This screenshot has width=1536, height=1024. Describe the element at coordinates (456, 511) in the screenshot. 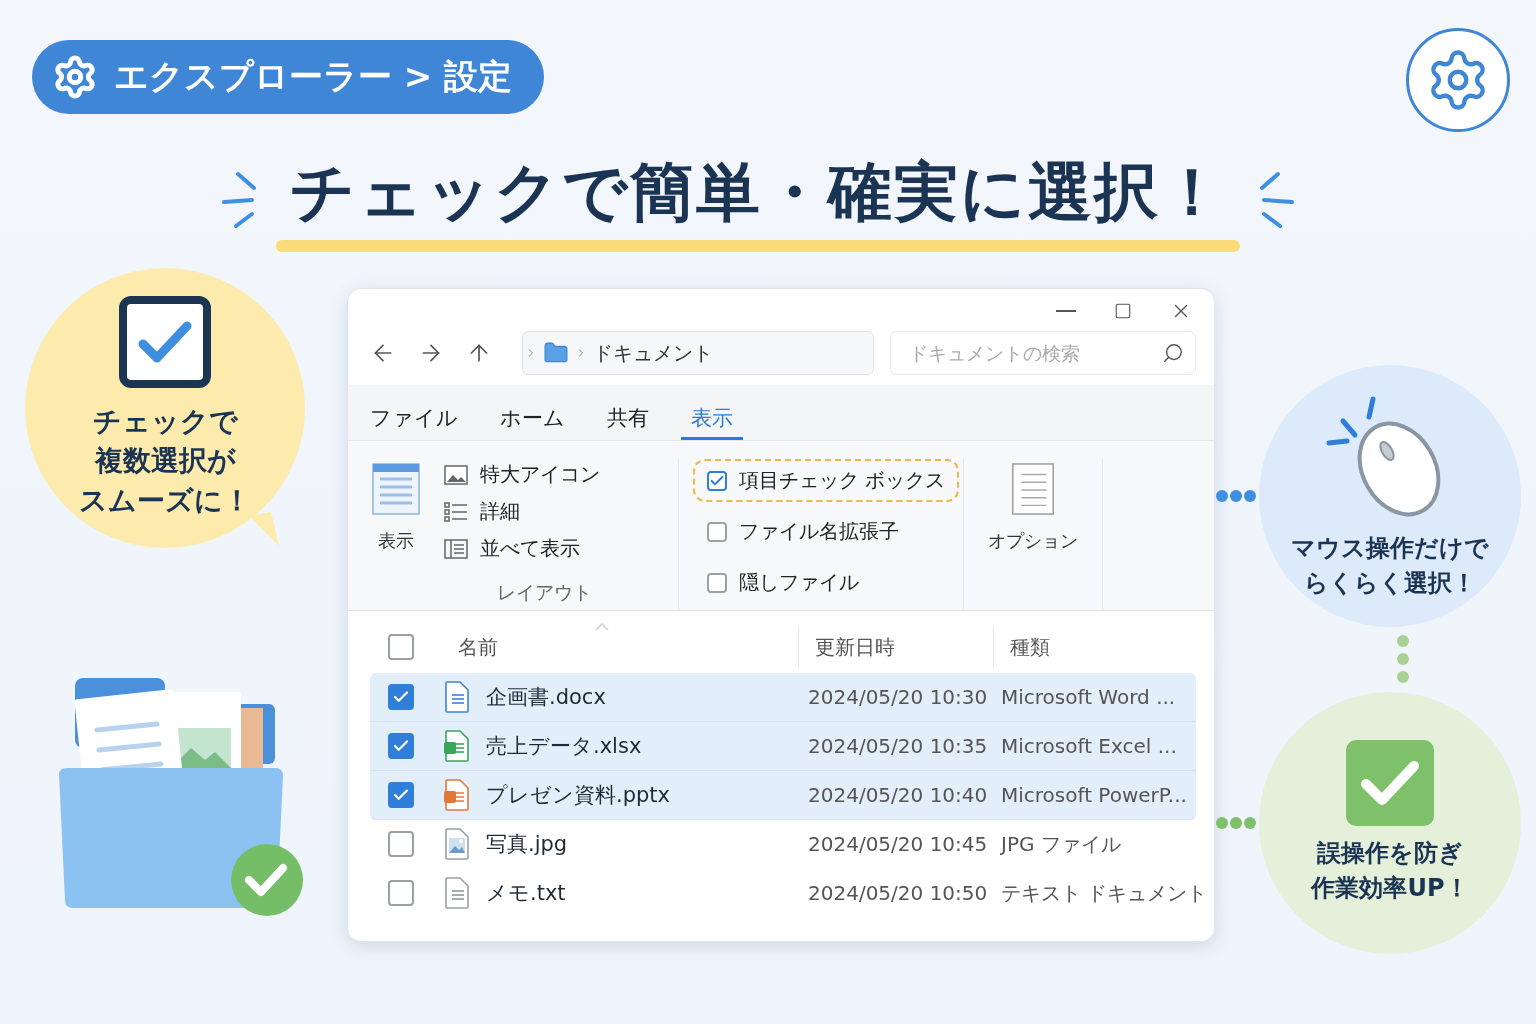

I see `list-icon` at that location.